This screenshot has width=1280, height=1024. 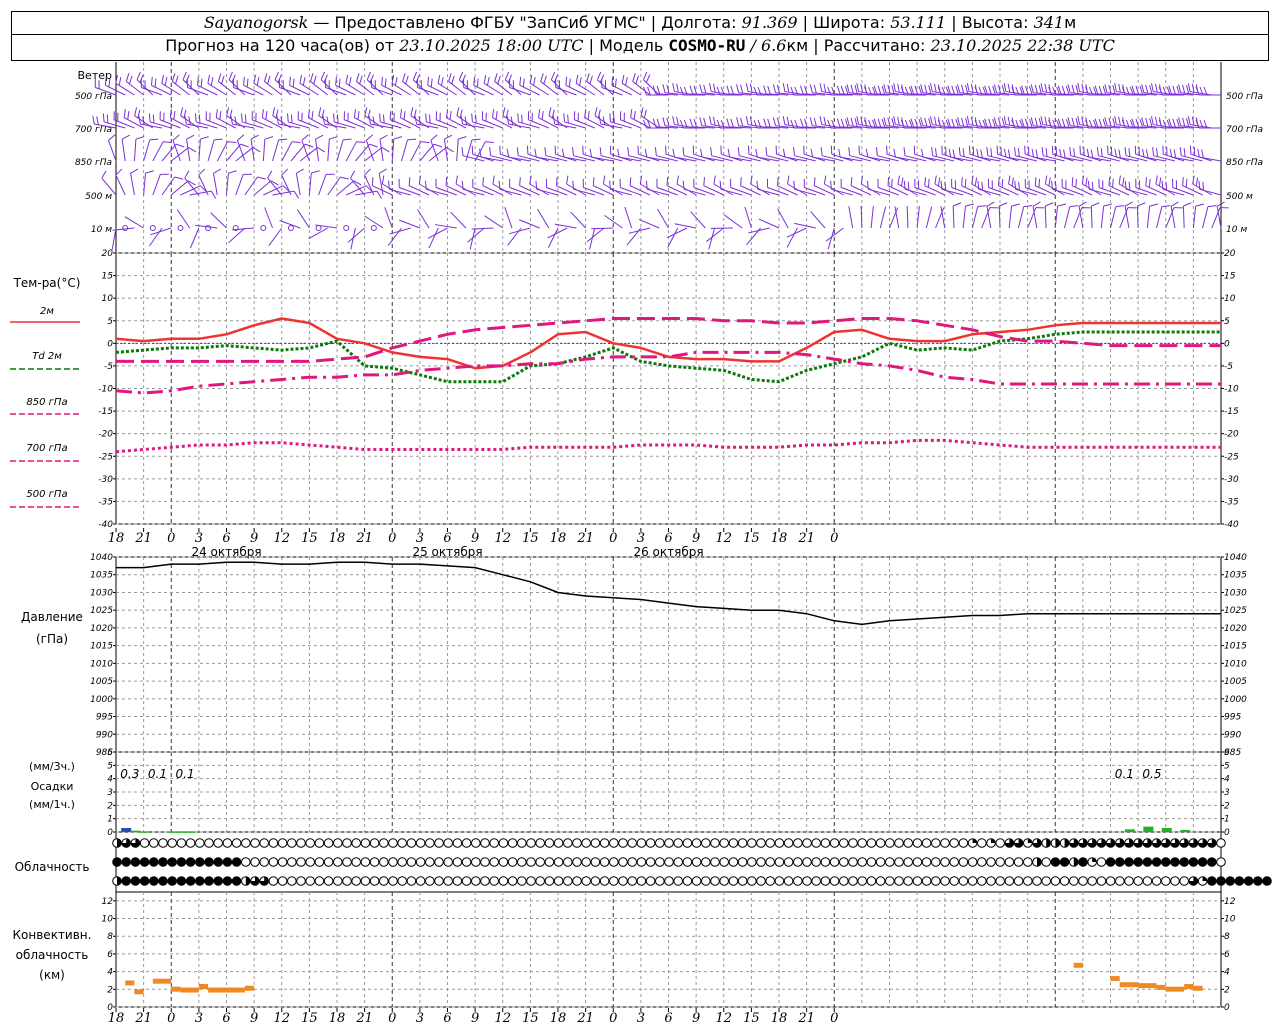 What do you see at coordinates (1227, 766) in the screenshot?
I see `precip-tick-right: 5` at bounding box center [1227, 766].